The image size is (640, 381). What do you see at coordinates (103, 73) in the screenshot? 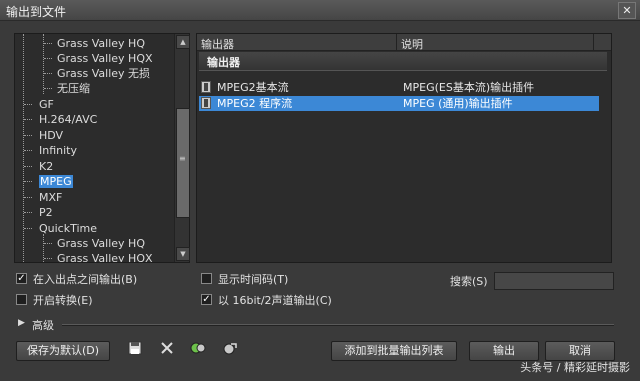
I see `tree-item: Grass Valley 无损` at bounding box center [103, 73].